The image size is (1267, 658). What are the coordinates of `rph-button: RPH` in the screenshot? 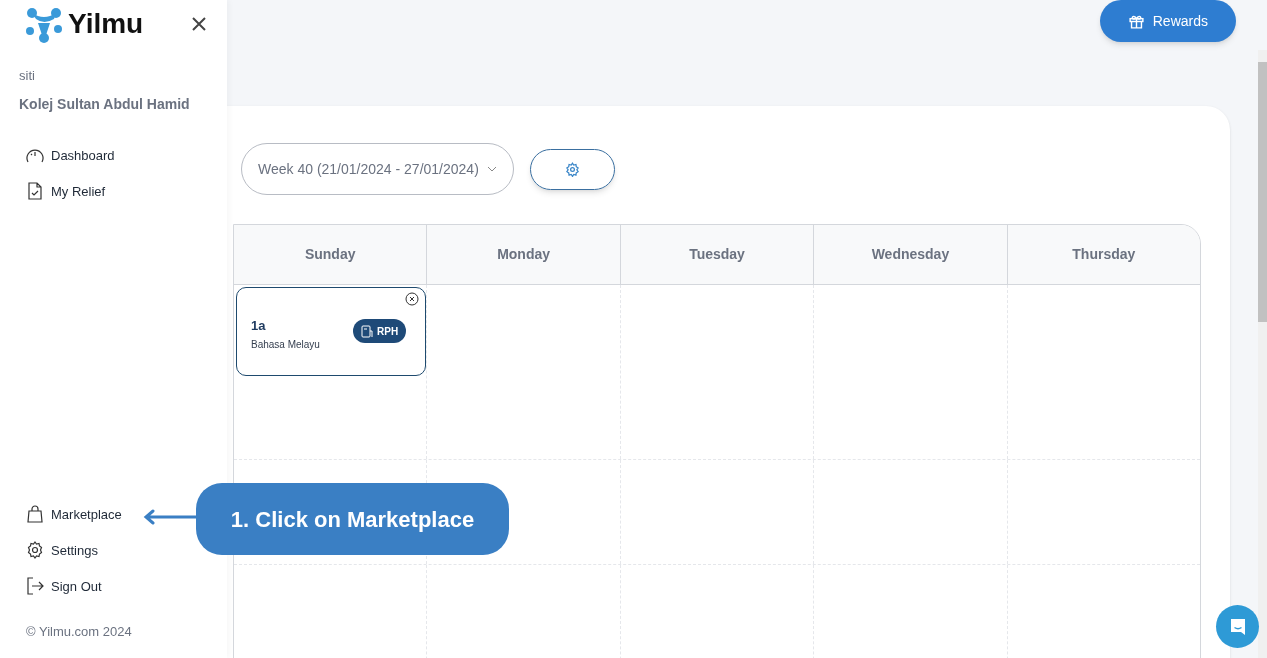 It's located at (380, 331).